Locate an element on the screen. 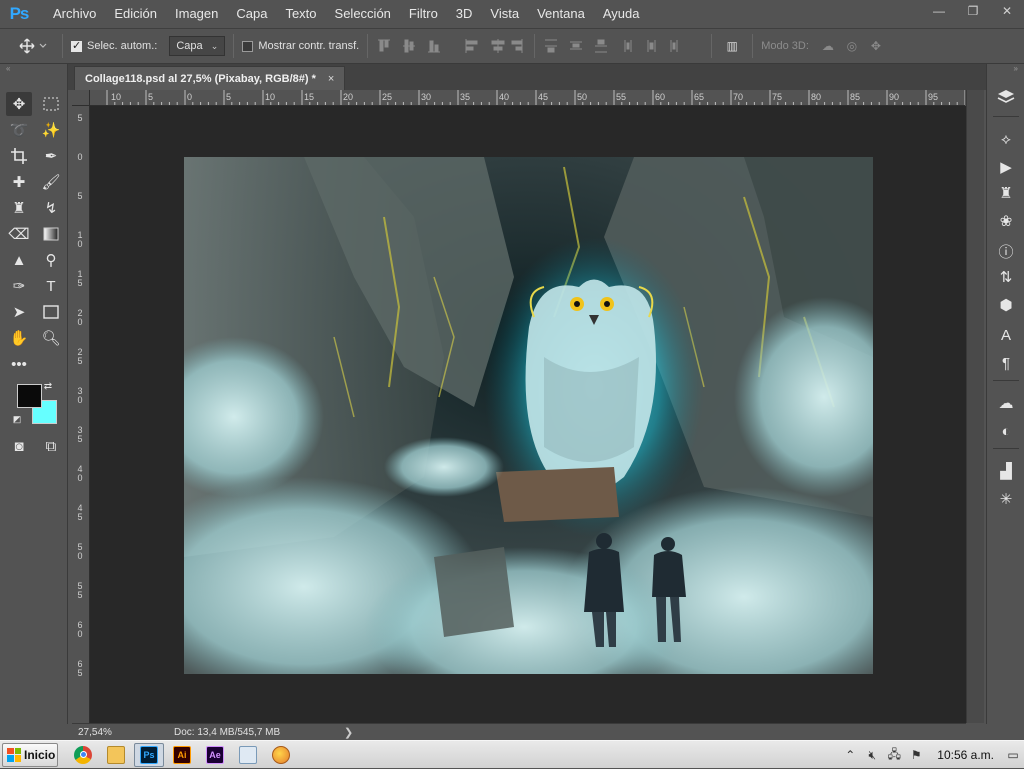 This screenshot has width=1024, height=769. menu-3d: 3D is located at coordinates (464, 14).